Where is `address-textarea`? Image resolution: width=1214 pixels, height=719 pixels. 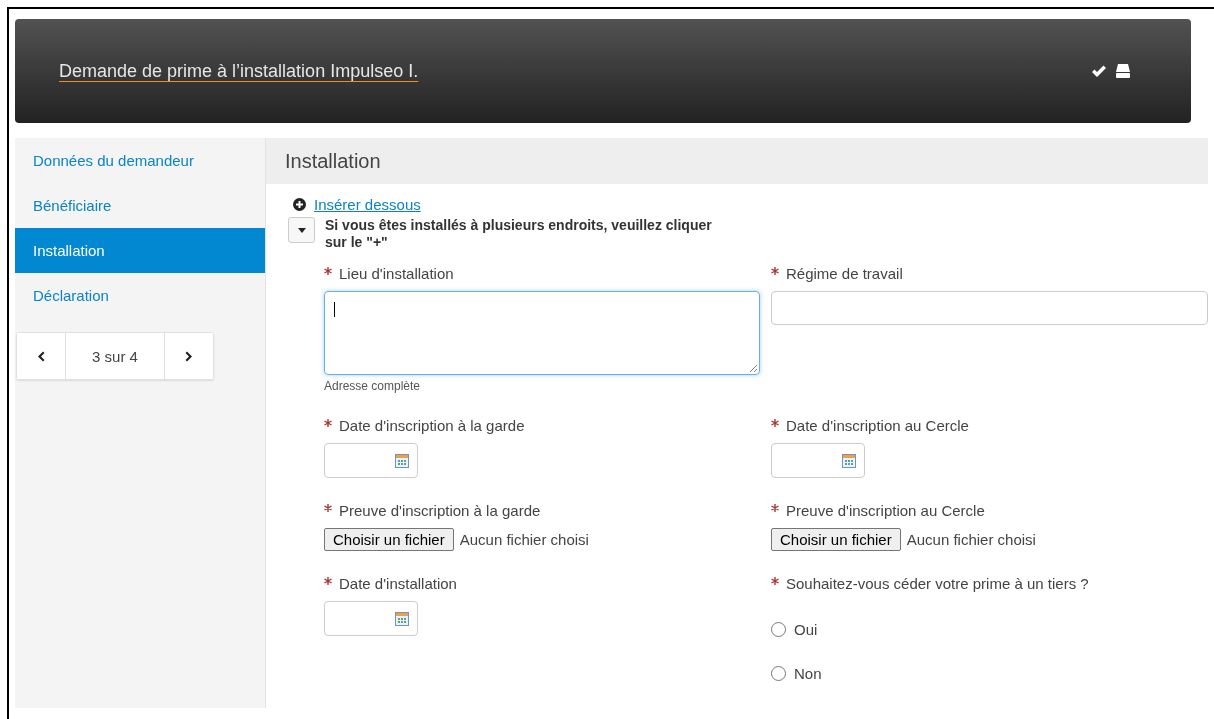
address-textarea is located at coordinates (542, 333).